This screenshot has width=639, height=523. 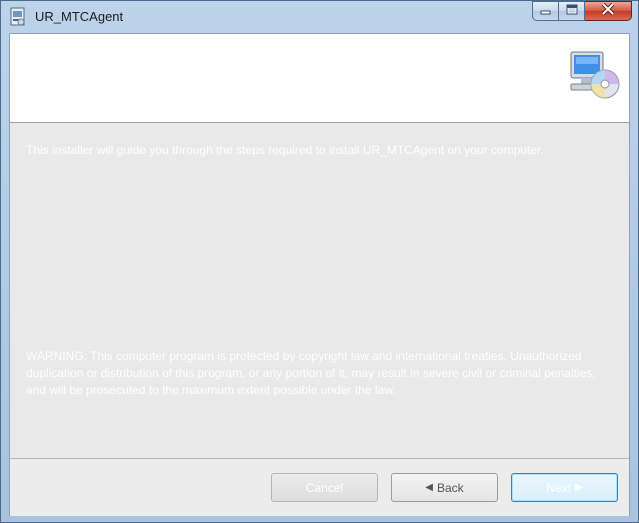 I want to click on back-label: Back, so click(x=450, y=487).